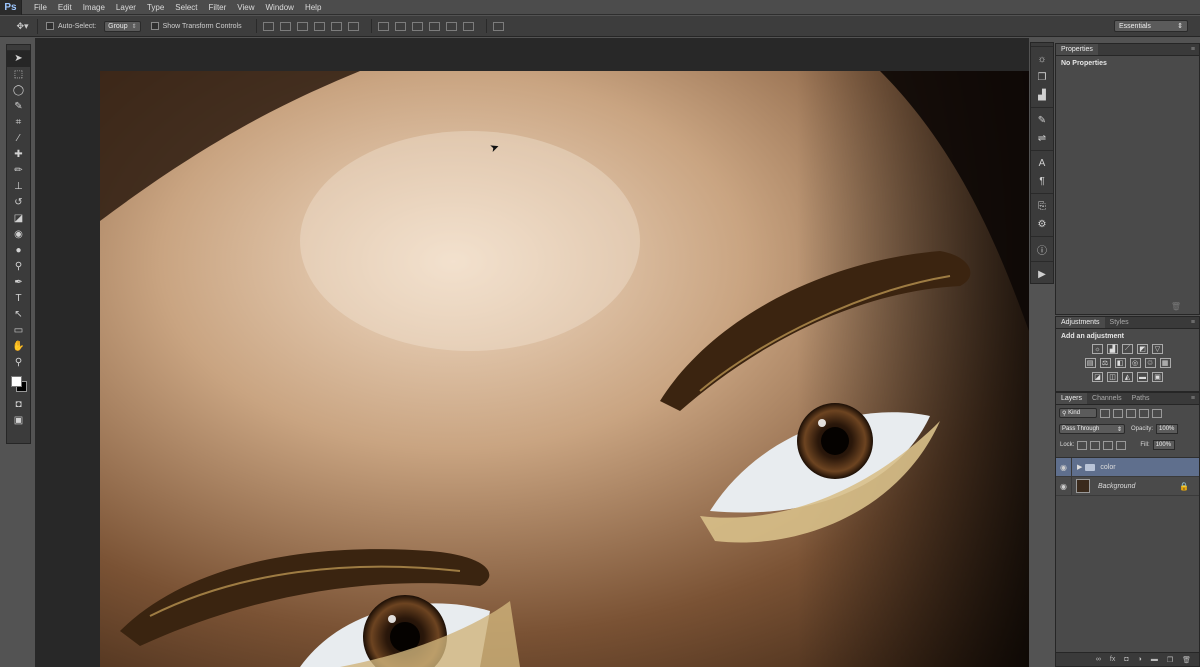 Image resolution: width=1200 pixels, height=667 pixels. I want to click on menu-type: Type, so click(155, 7).